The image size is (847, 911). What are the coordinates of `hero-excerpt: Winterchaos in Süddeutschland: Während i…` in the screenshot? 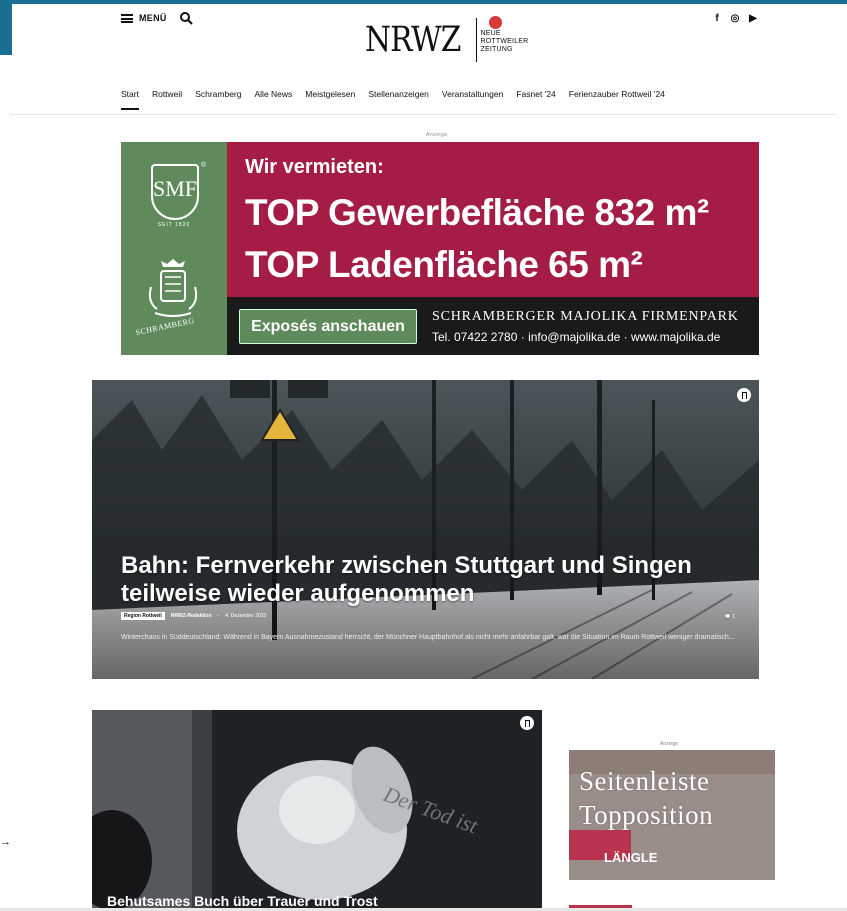 It's located at (428, 637).